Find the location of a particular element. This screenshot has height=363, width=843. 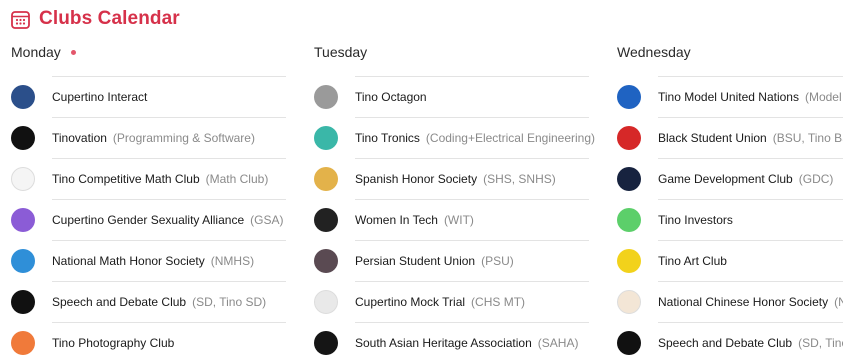

club-row: Cupertino Gender Sexuality Alliance (GSA) is located at coordinates (148, 219).